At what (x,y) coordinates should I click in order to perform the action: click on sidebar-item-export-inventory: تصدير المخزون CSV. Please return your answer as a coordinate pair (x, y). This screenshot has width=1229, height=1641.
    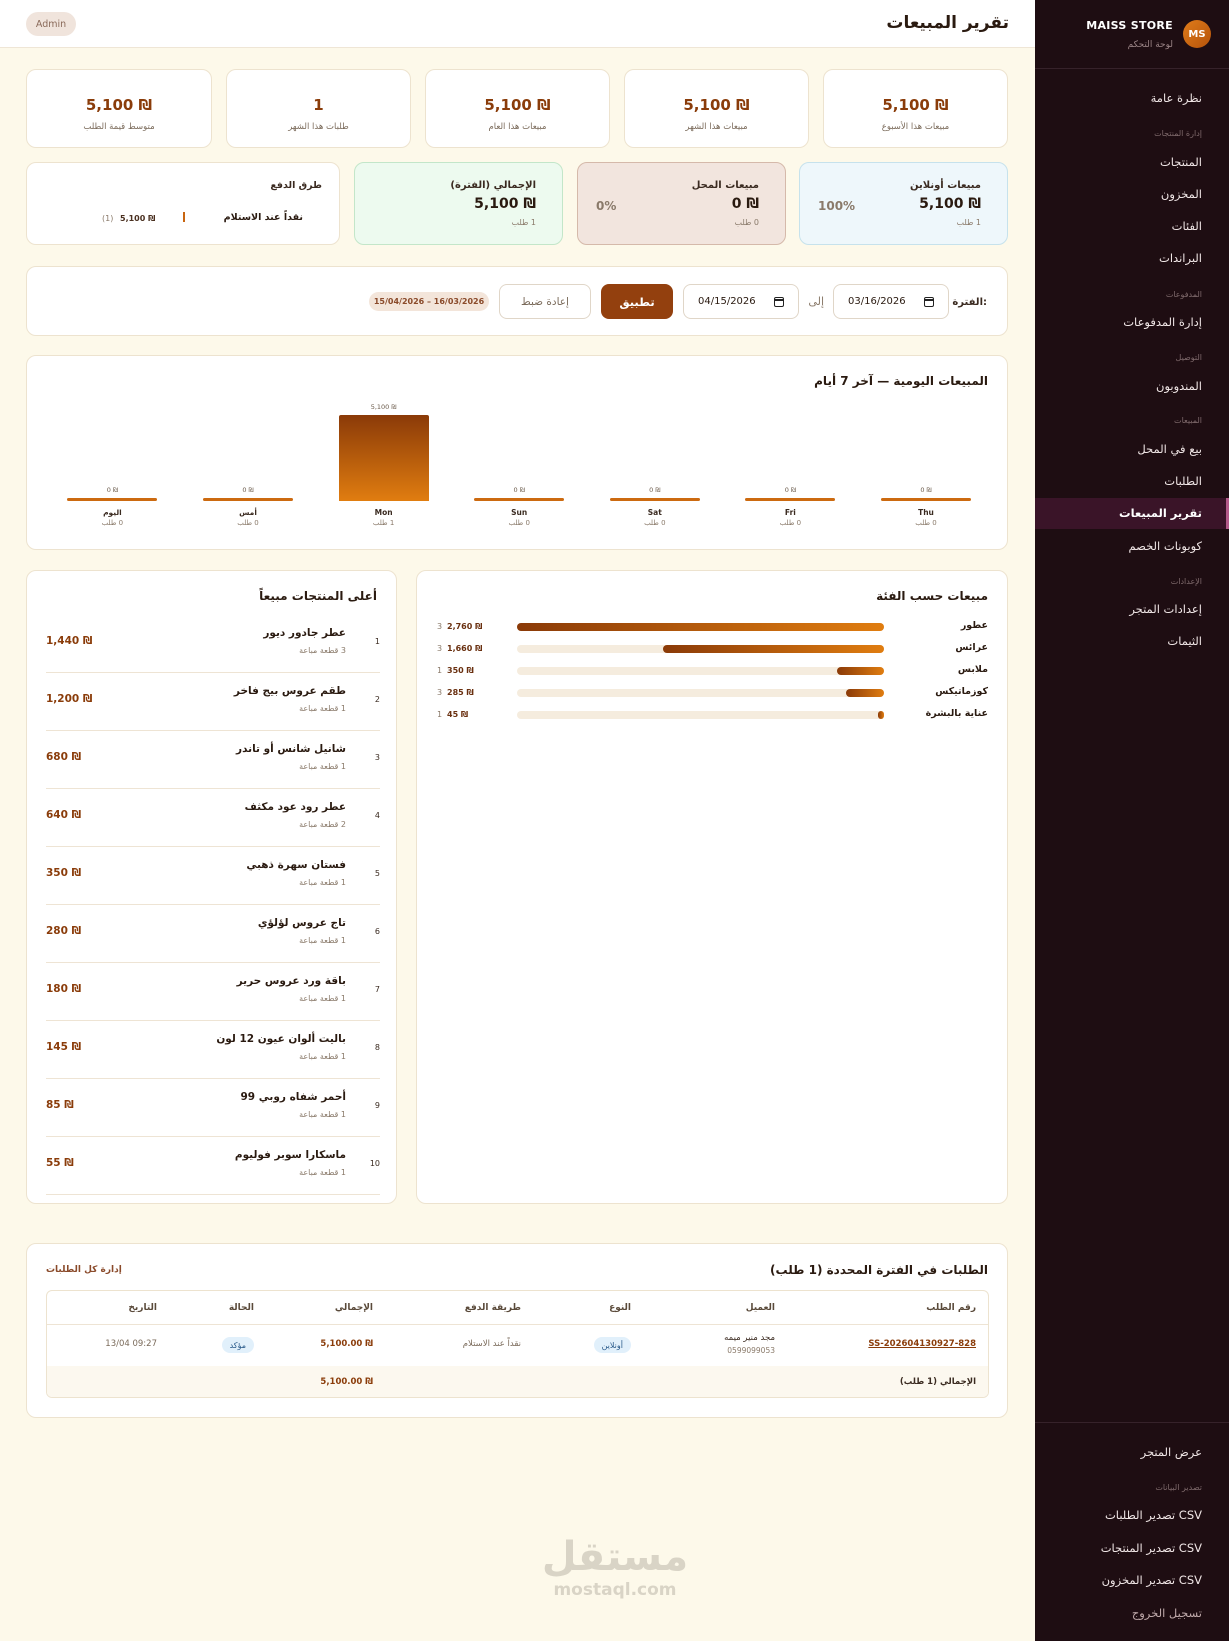
    Looking at the image, I should click on (1152, 1580).